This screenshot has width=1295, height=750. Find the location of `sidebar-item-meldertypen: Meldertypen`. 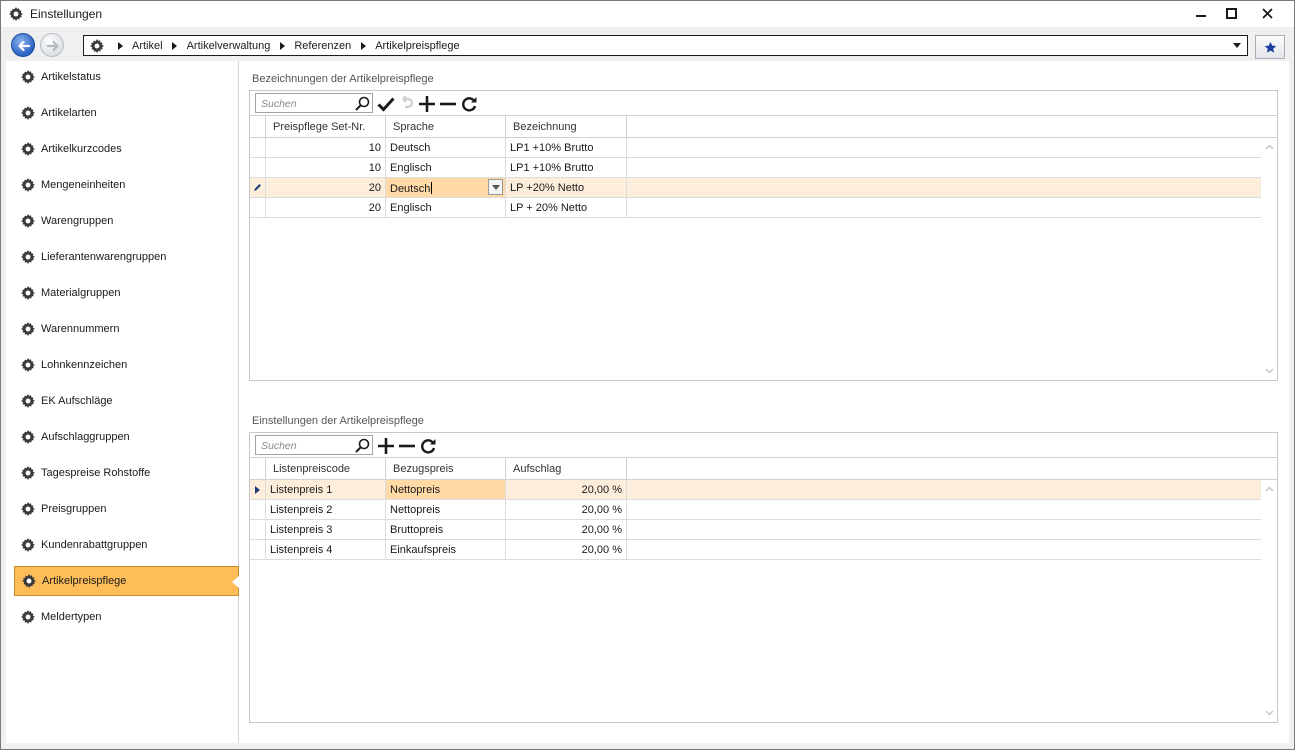

sidebar-item-meldertypen: Meldertypen is located at coordinates (126, 617).